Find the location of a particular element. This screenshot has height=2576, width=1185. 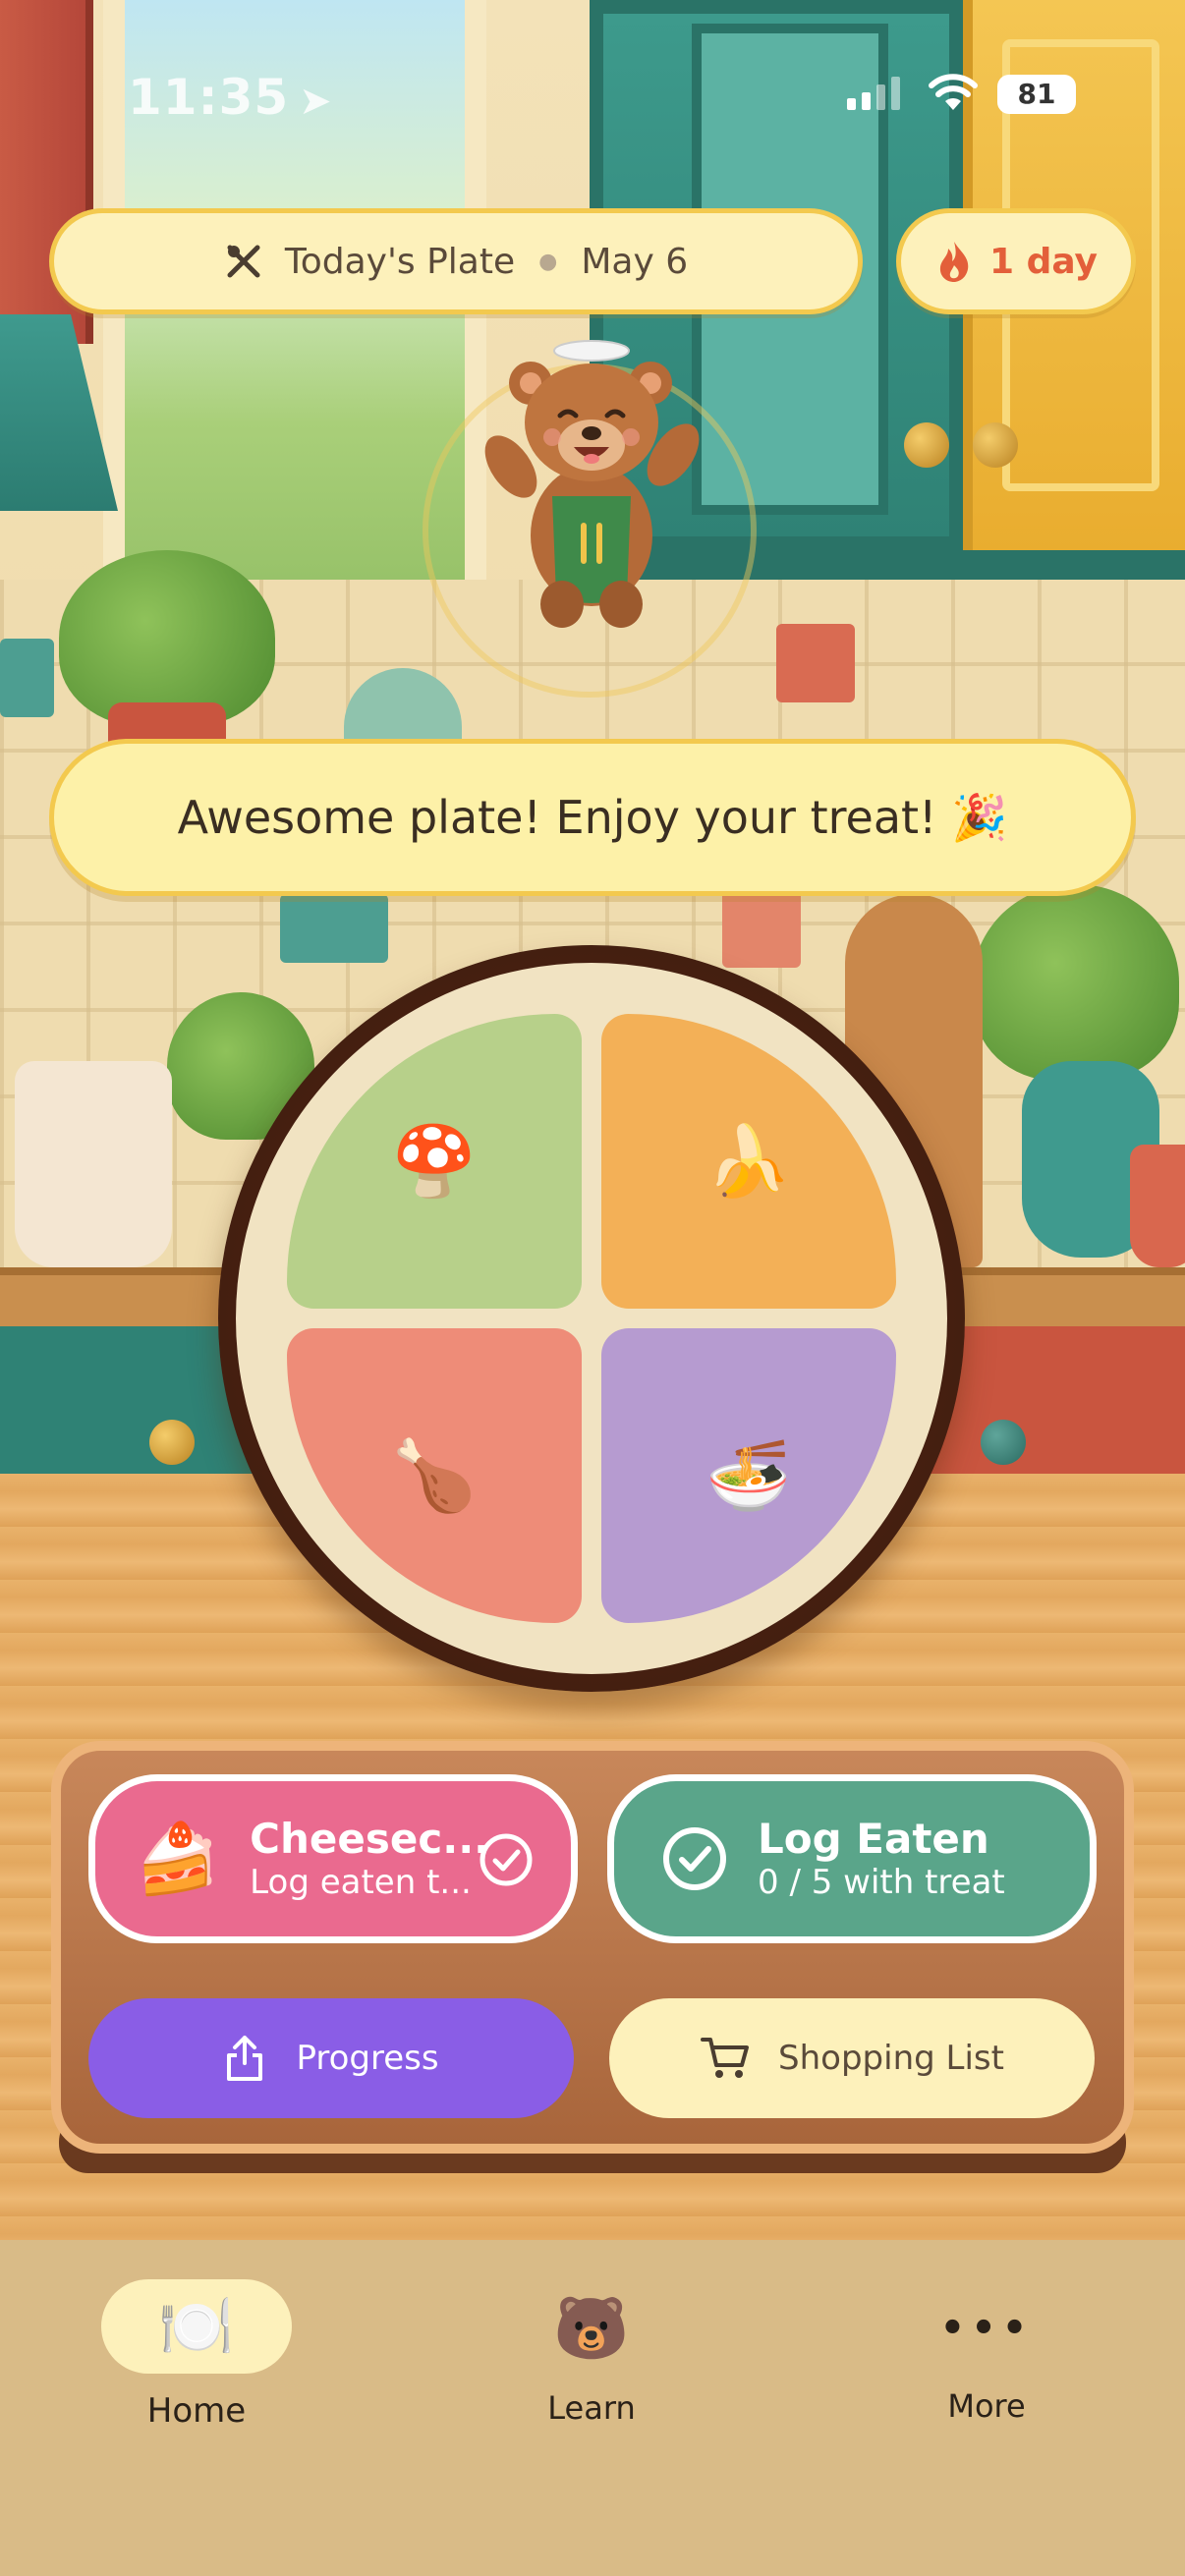

drumstick-icon: 🍗 is located at coordinates (435, 1475).